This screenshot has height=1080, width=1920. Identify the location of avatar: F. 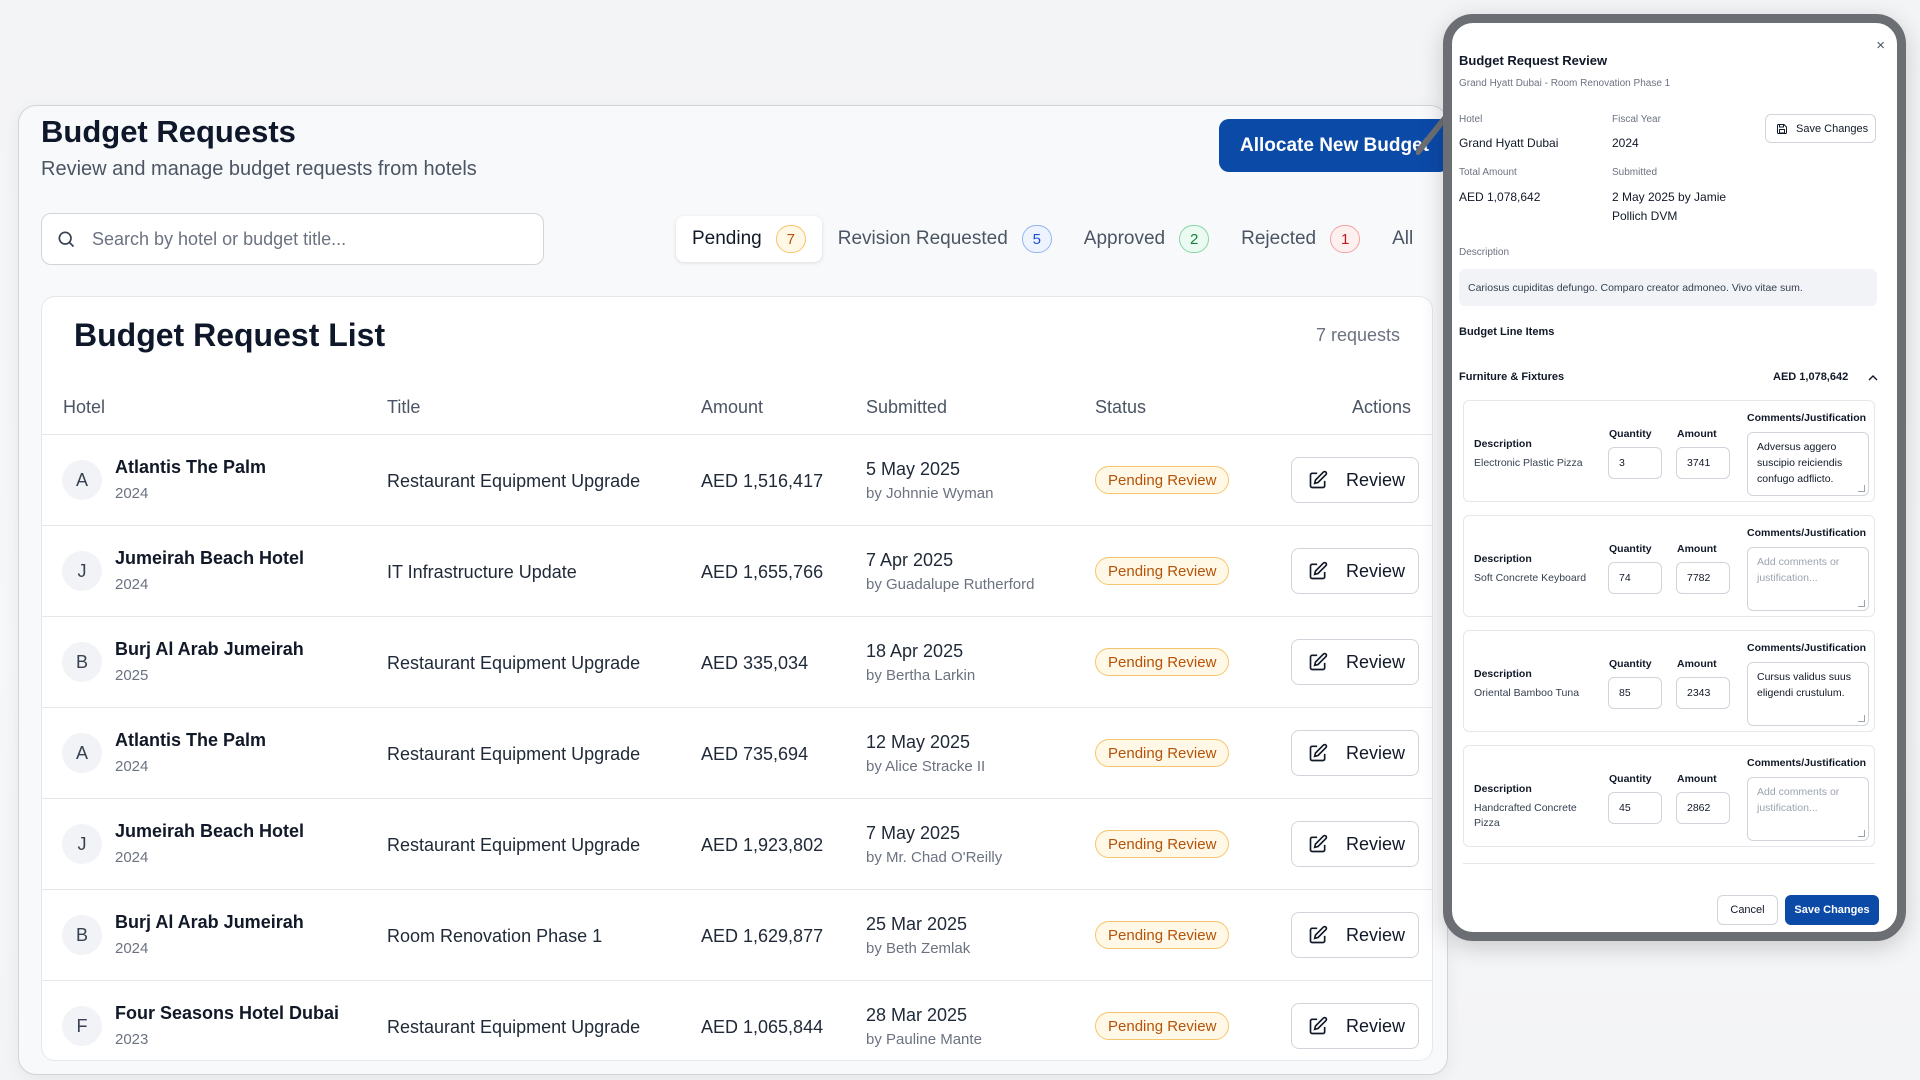
(82, 1026).